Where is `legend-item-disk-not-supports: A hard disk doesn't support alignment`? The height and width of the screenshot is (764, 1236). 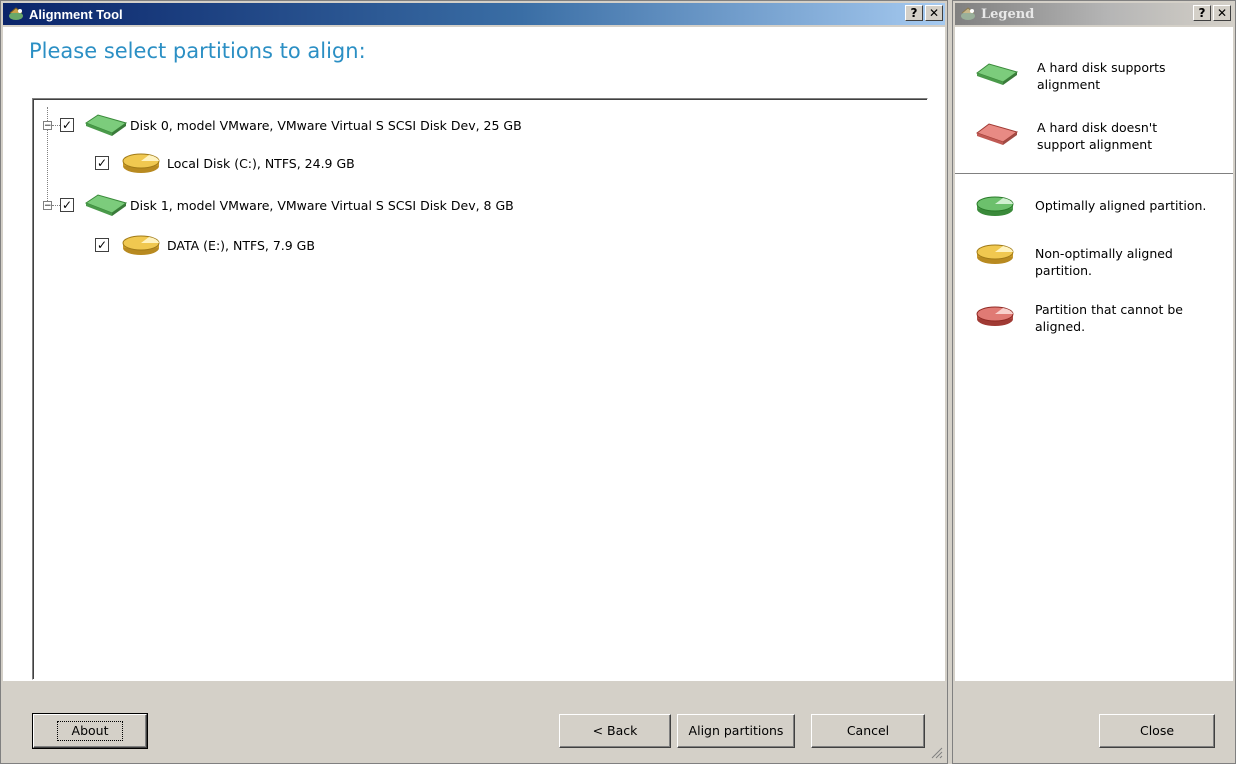
legend-item-disk-not-supports: A hard disk doesn't support alignment is located at coordinates (1091, 136).